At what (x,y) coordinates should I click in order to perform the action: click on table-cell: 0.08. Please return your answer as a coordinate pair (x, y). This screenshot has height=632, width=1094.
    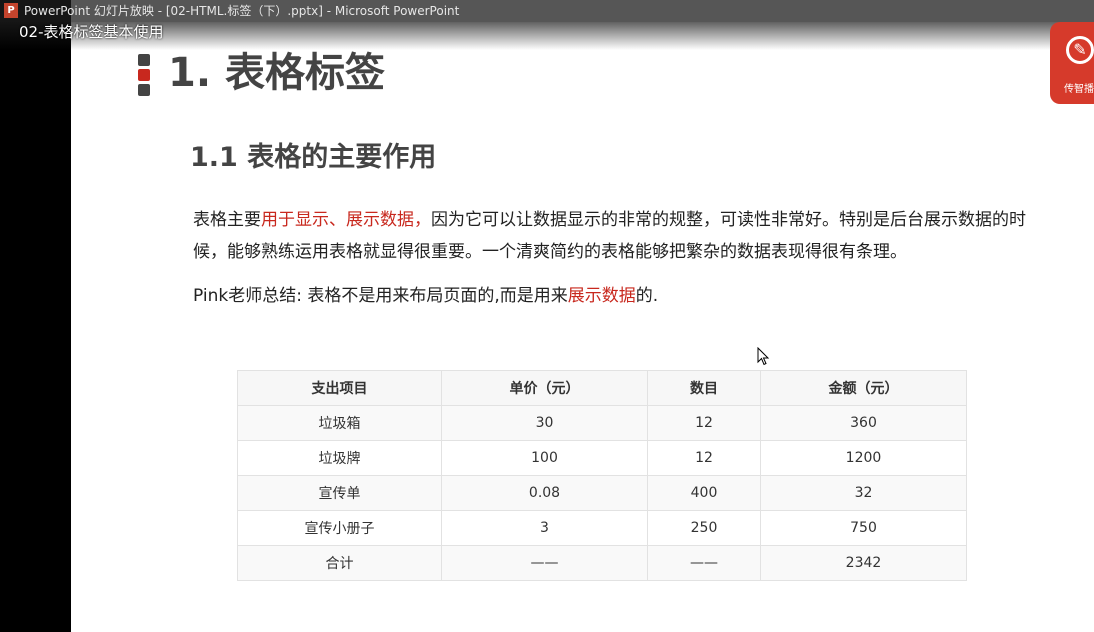
    Looking at the image, I should click on (544, 493).